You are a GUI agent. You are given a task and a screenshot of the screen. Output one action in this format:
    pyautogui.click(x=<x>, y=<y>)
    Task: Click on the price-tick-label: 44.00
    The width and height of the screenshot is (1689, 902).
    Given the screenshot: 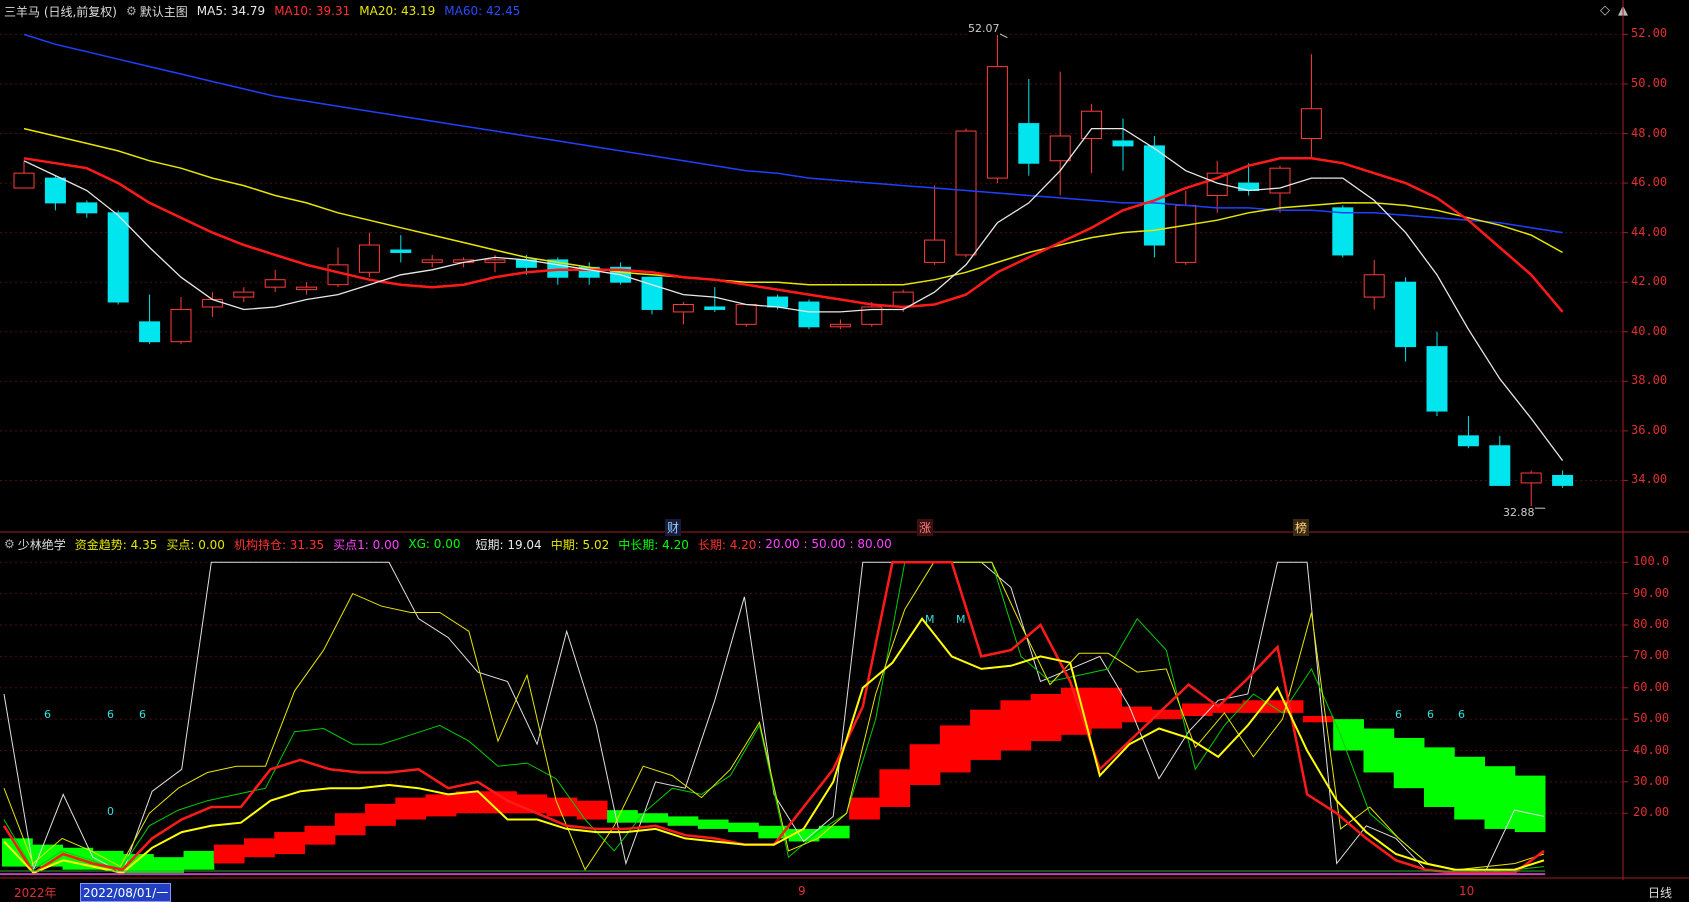 What is the action you would take?
    pyautogui.click(x=1649, y=231)
    